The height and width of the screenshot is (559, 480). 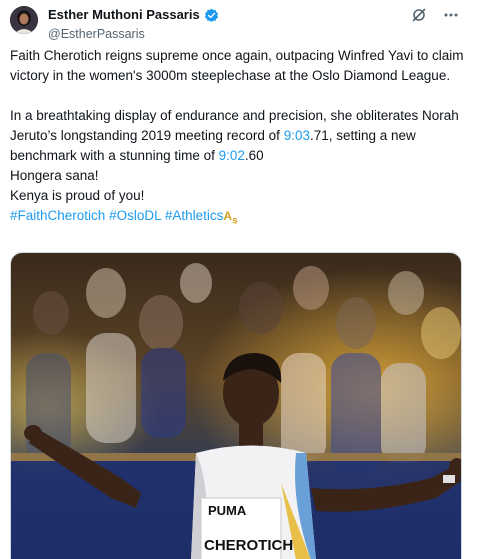 I want to click on author-names: Esther Muthoni Passaris @EstherPassaris, so click(x=133, y=24).